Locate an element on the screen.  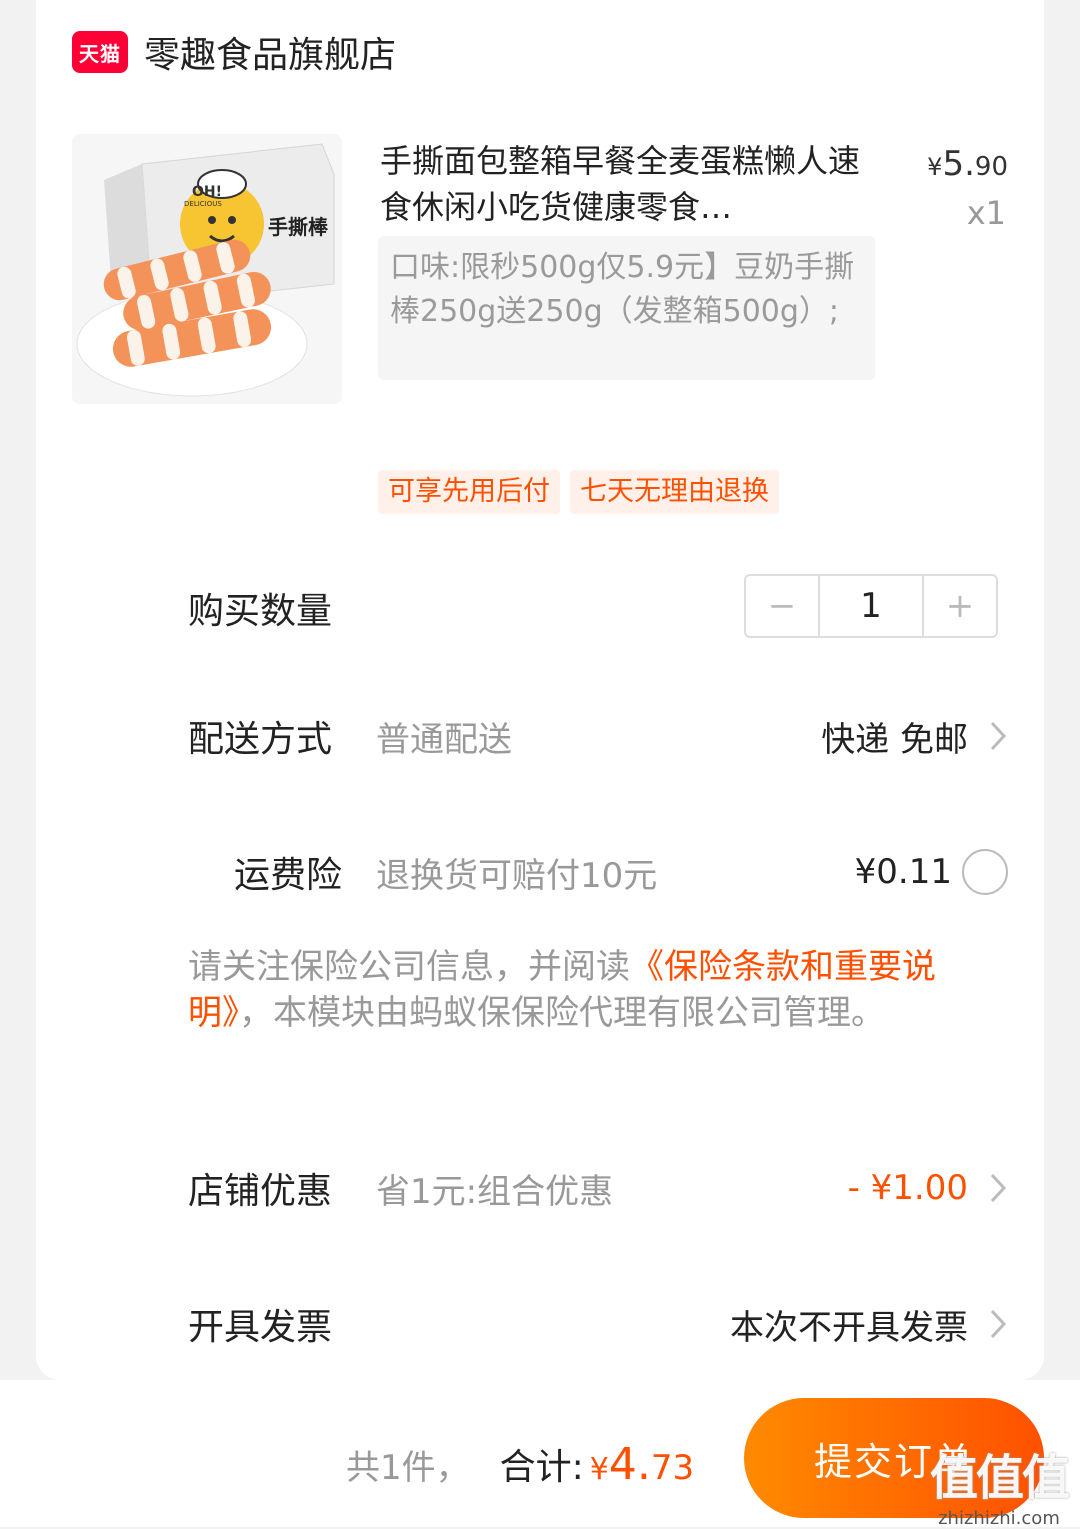
item-count: 共1件， is located at coordinates (408, 1468).